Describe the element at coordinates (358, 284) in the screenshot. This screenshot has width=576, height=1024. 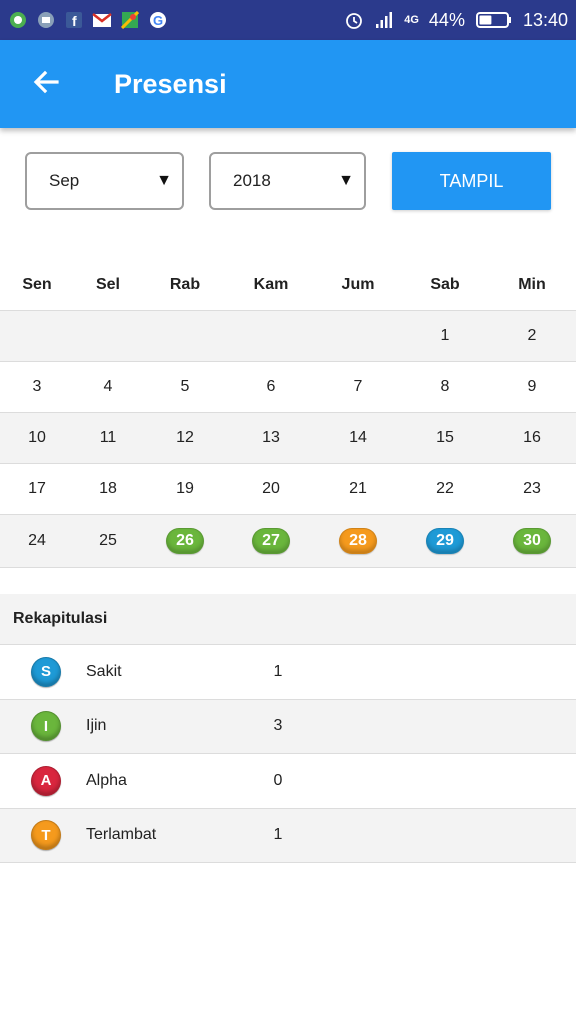
I see `weekday-label: Jum` at that location.